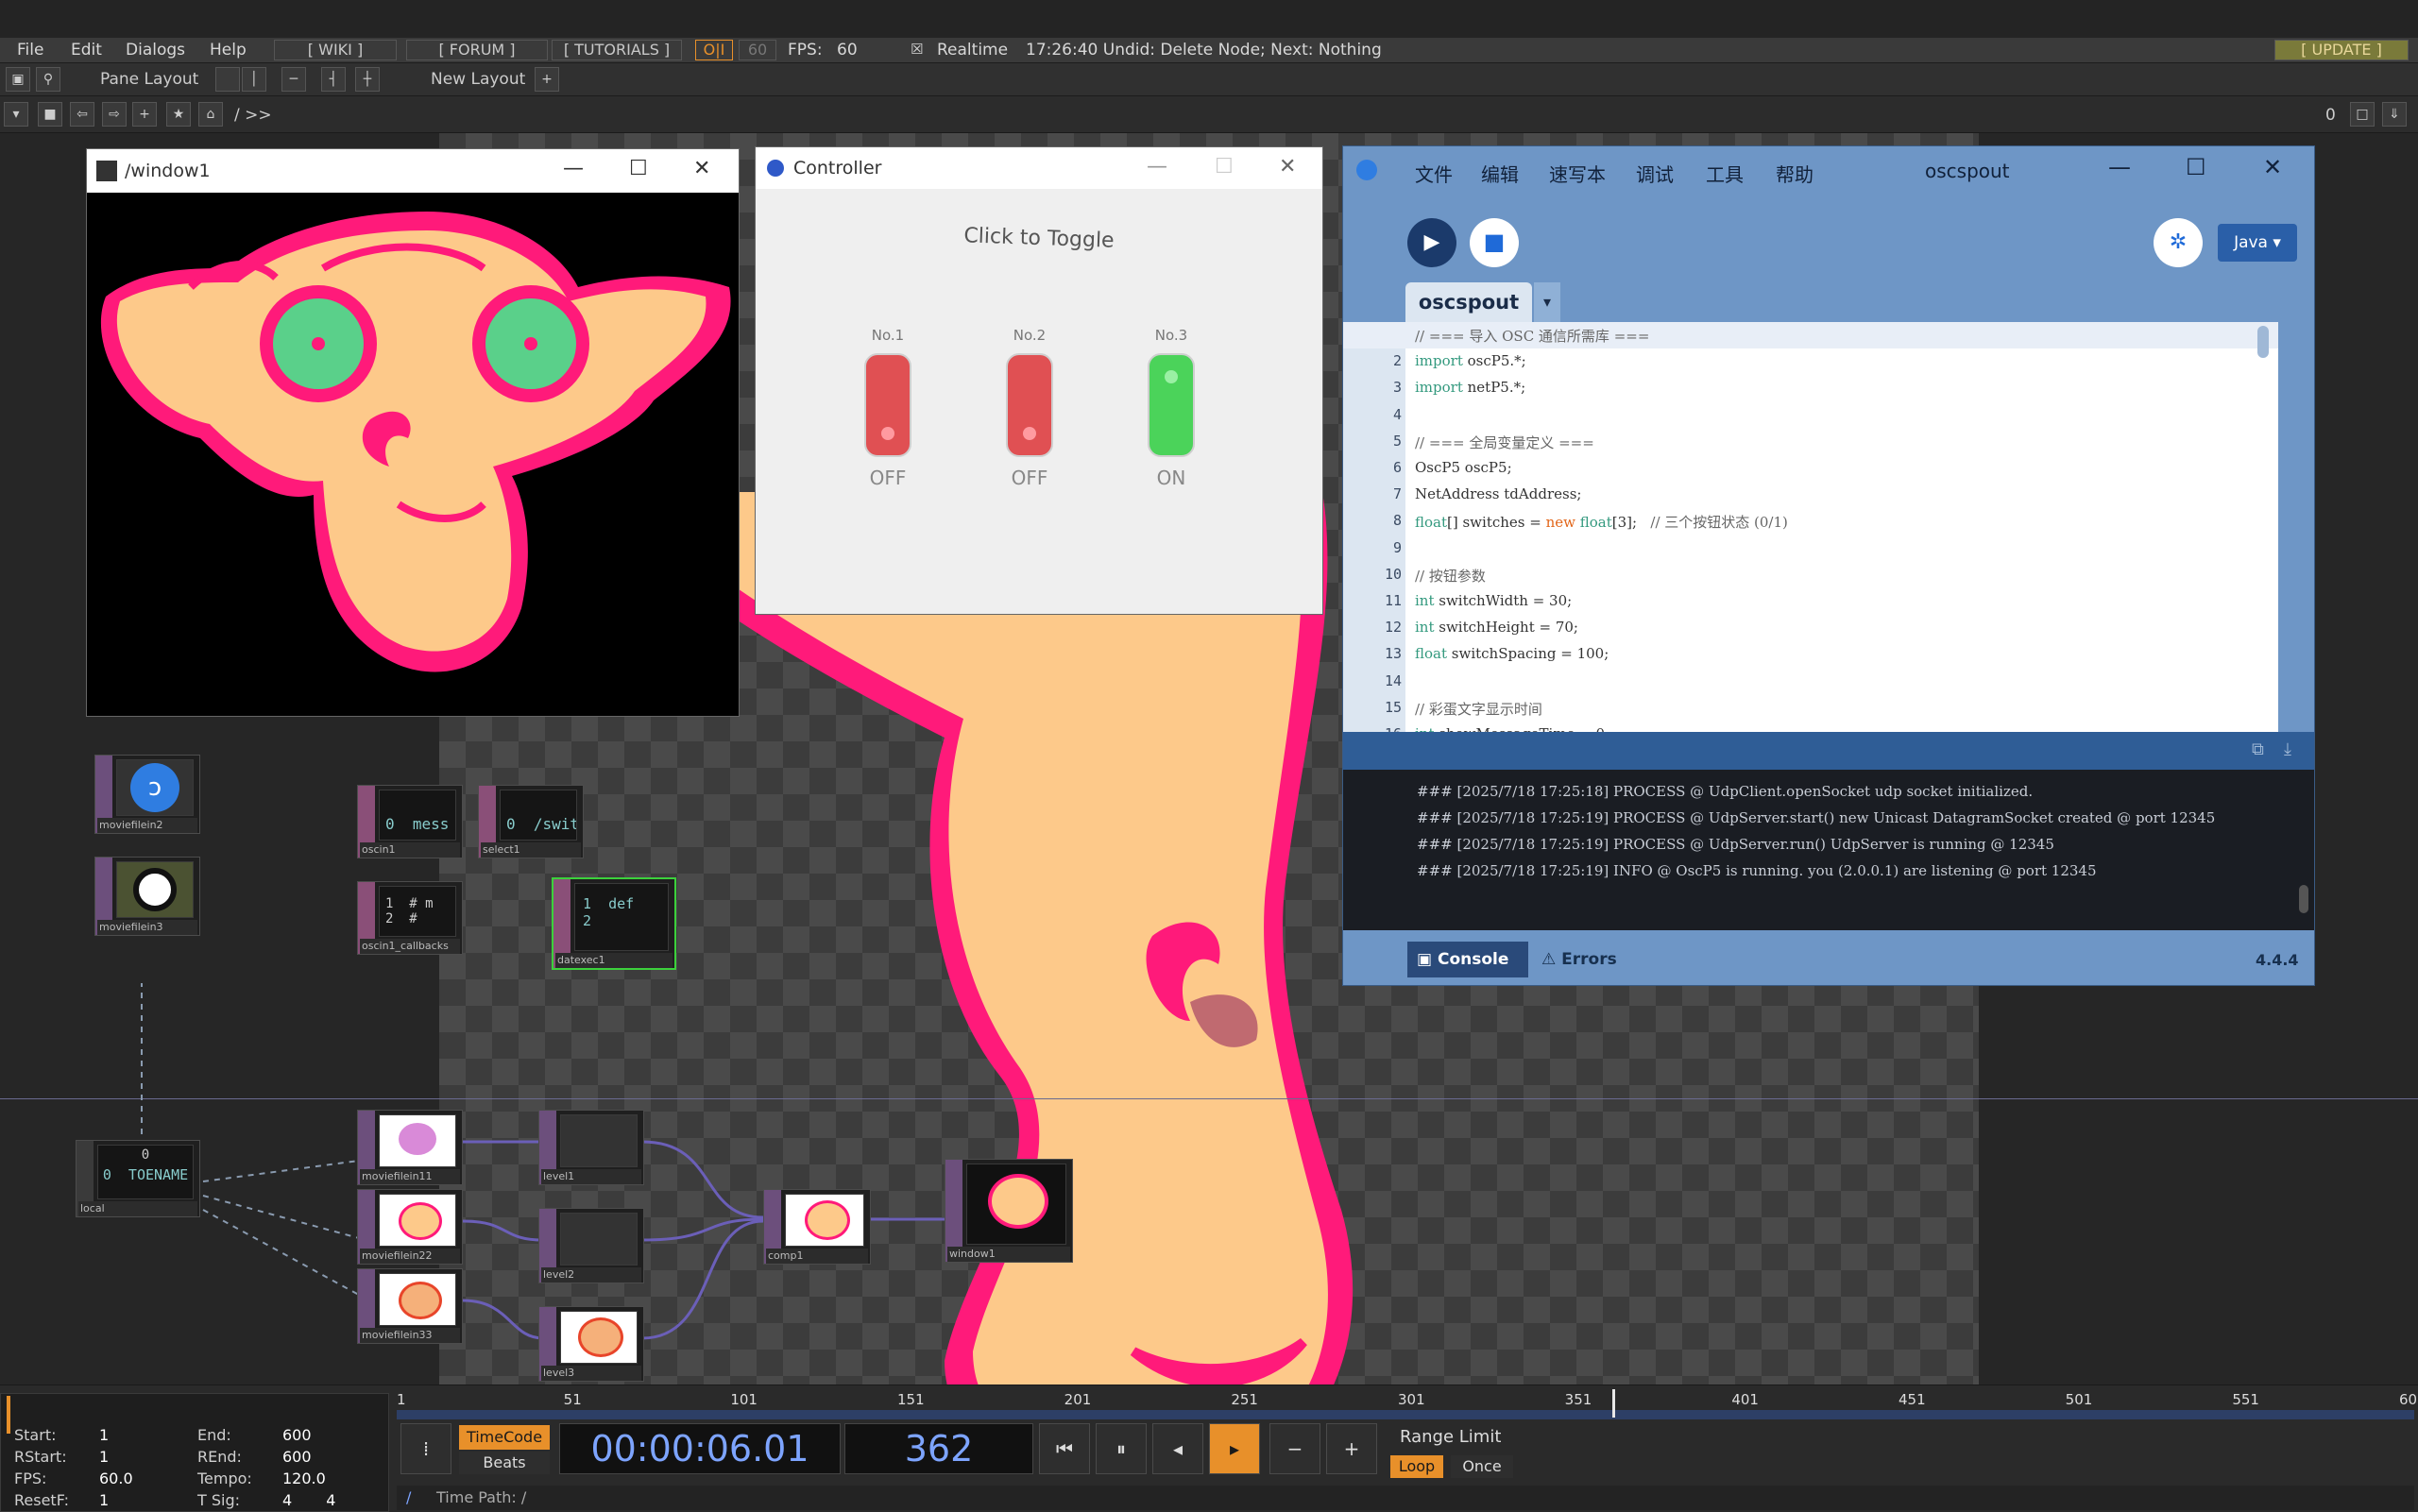 The image size is (2418, 1512). Describe the element at coordinates (1039, 168) in the screenshot. I see `controller-titlebar: Controller — ☐ ✕` at that location.